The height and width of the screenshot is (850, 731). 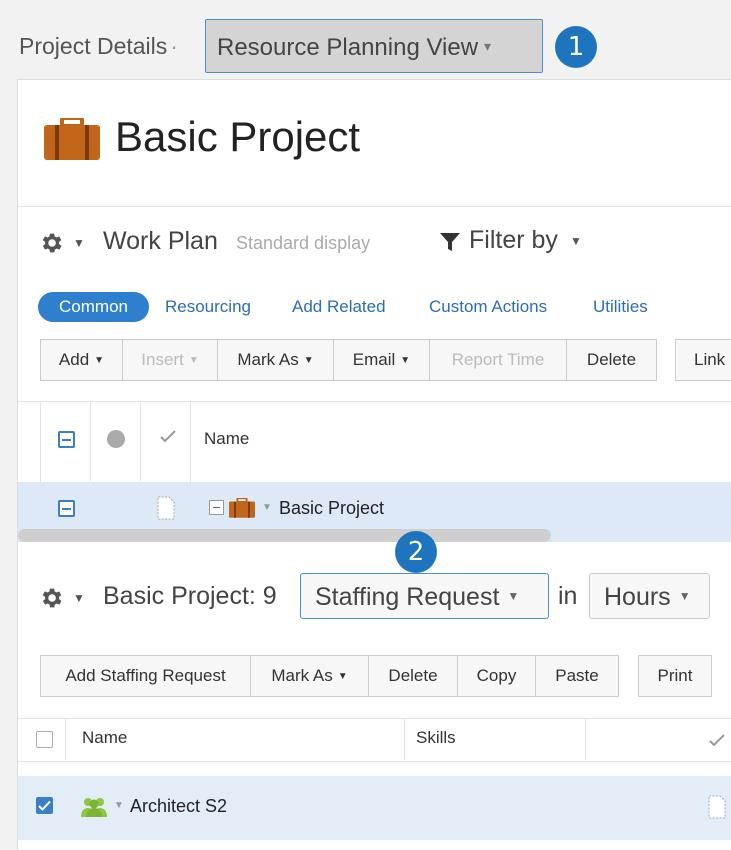 I want to click on paste-button: Paste, so click(x=577, y=676).